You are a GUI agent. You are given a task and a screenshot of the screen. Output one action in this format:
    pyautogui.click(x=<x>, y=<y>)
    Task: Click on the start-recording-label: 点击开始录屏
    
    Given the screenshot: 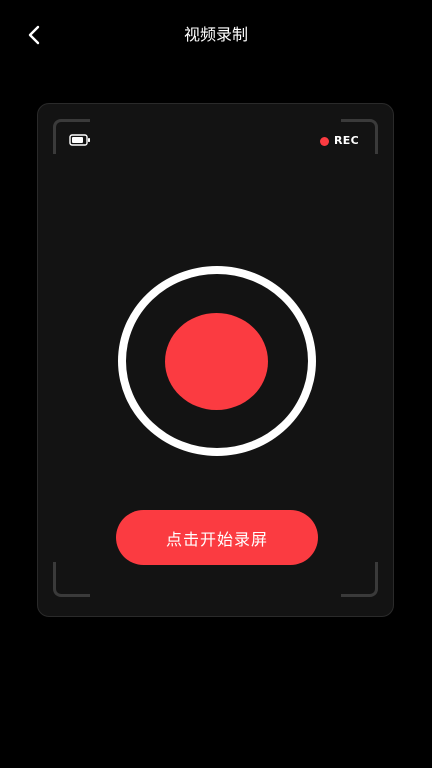 What is the action you would take?
    pyautogui.click(x=216, y=539)
    